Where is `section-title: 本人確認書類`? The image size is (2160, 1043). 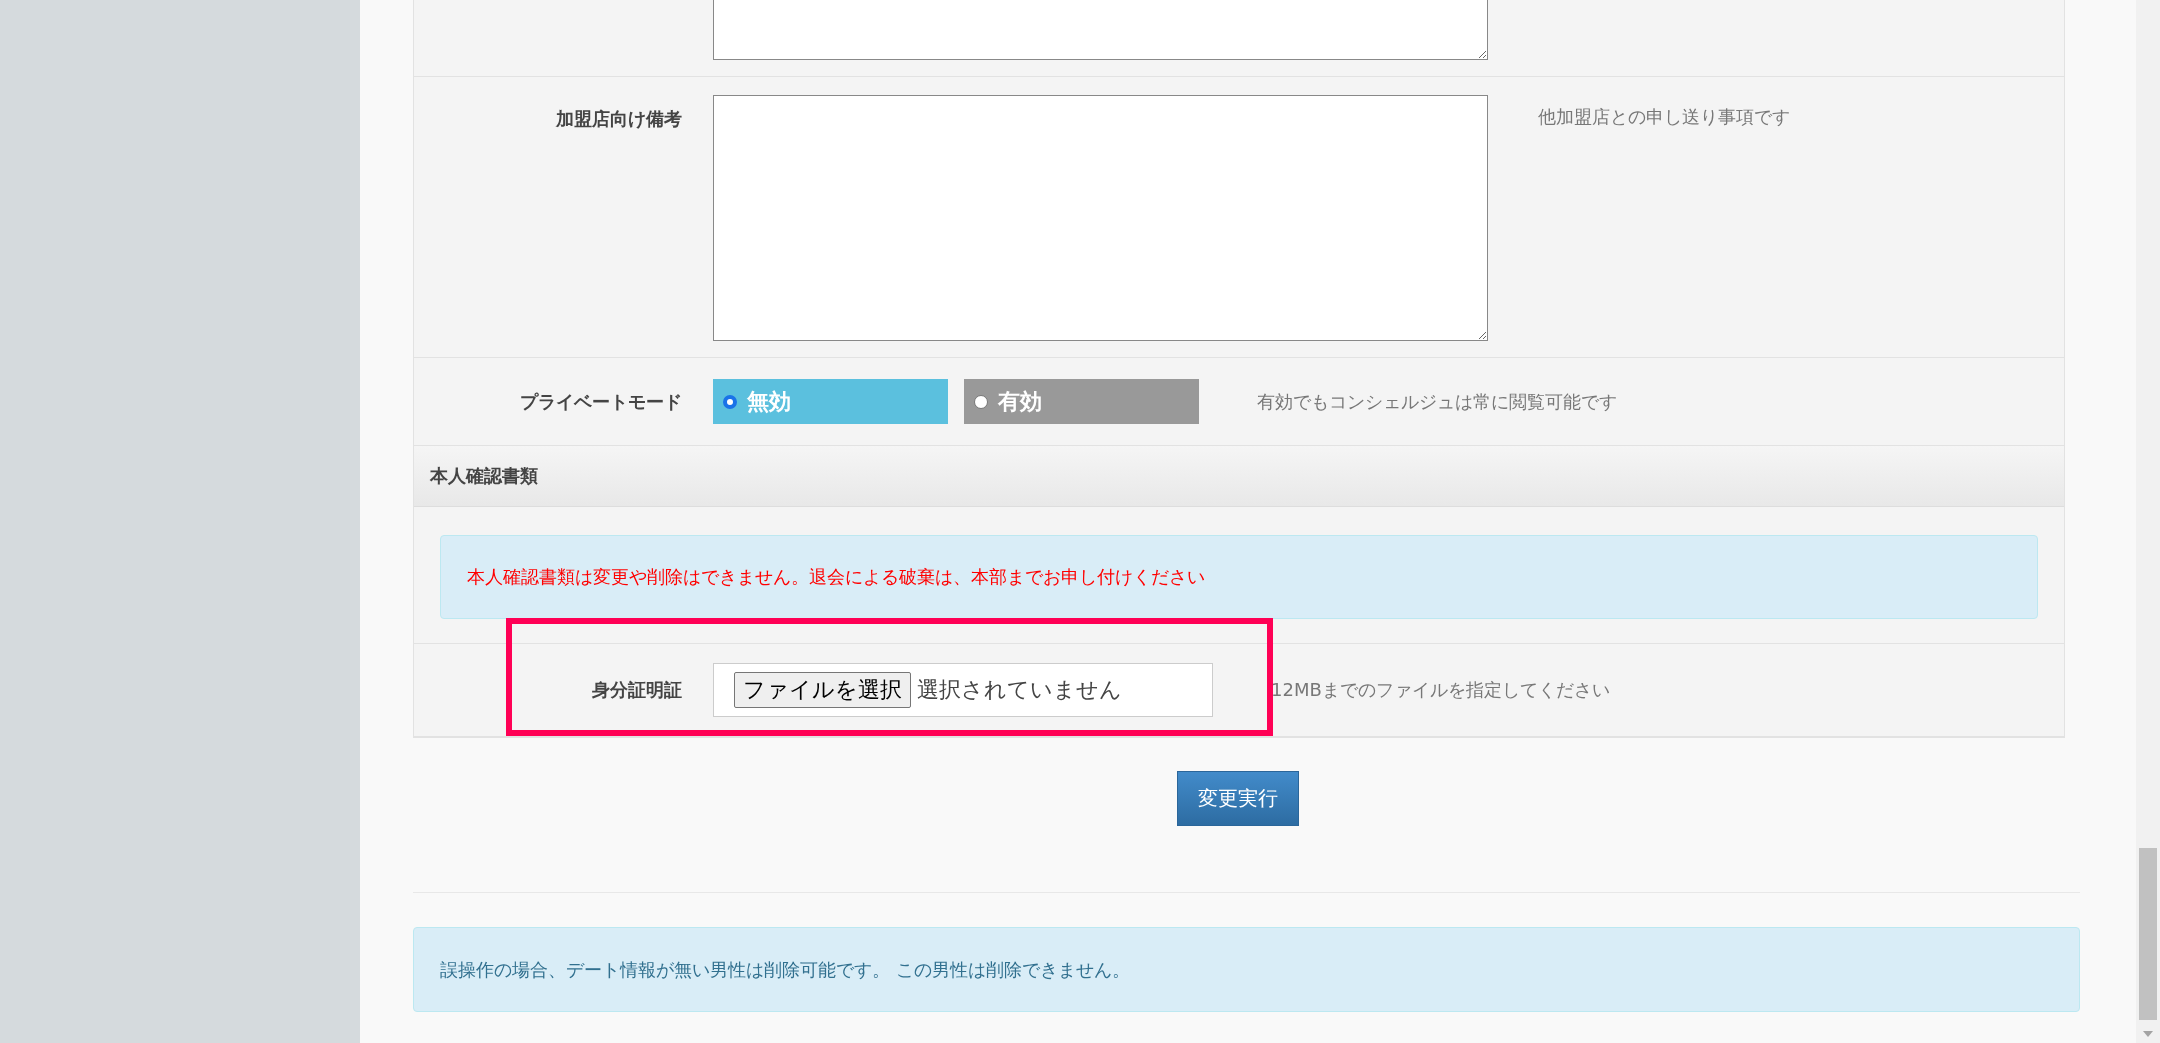 section-title: 本人確認書類 is located at coordinates (484, 476).